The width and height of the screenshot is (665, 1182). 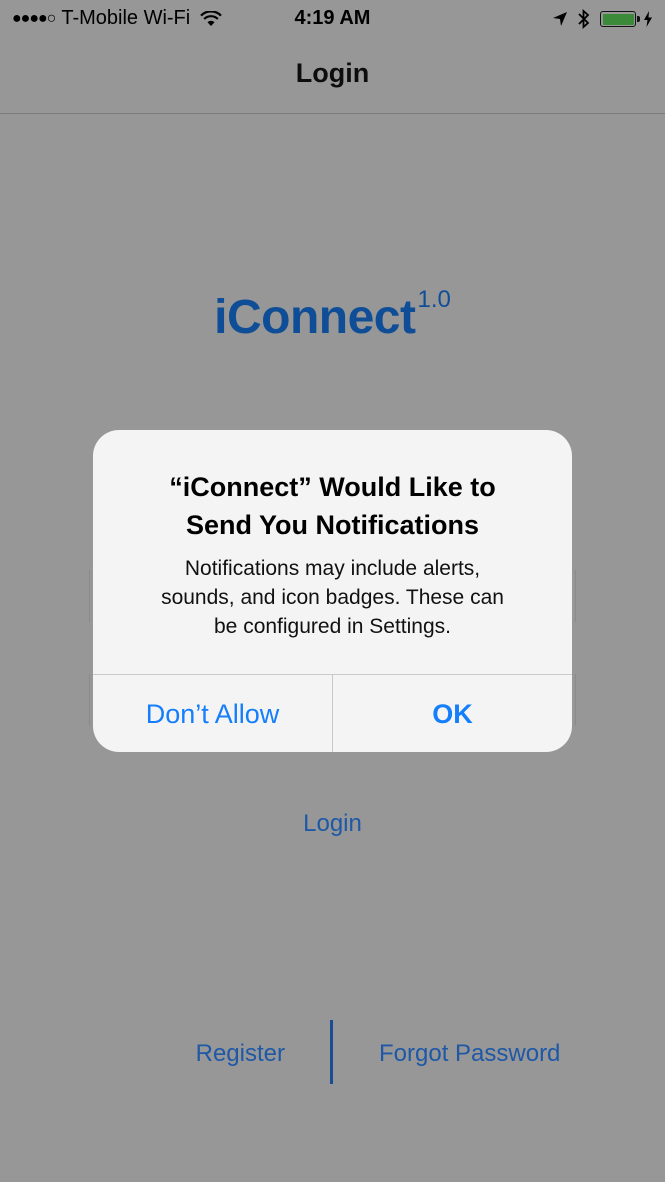 What do you see at coordinates (626, 19) in the screenshot?
I see `battery-charging-icon` at bounding box center [626, 19].